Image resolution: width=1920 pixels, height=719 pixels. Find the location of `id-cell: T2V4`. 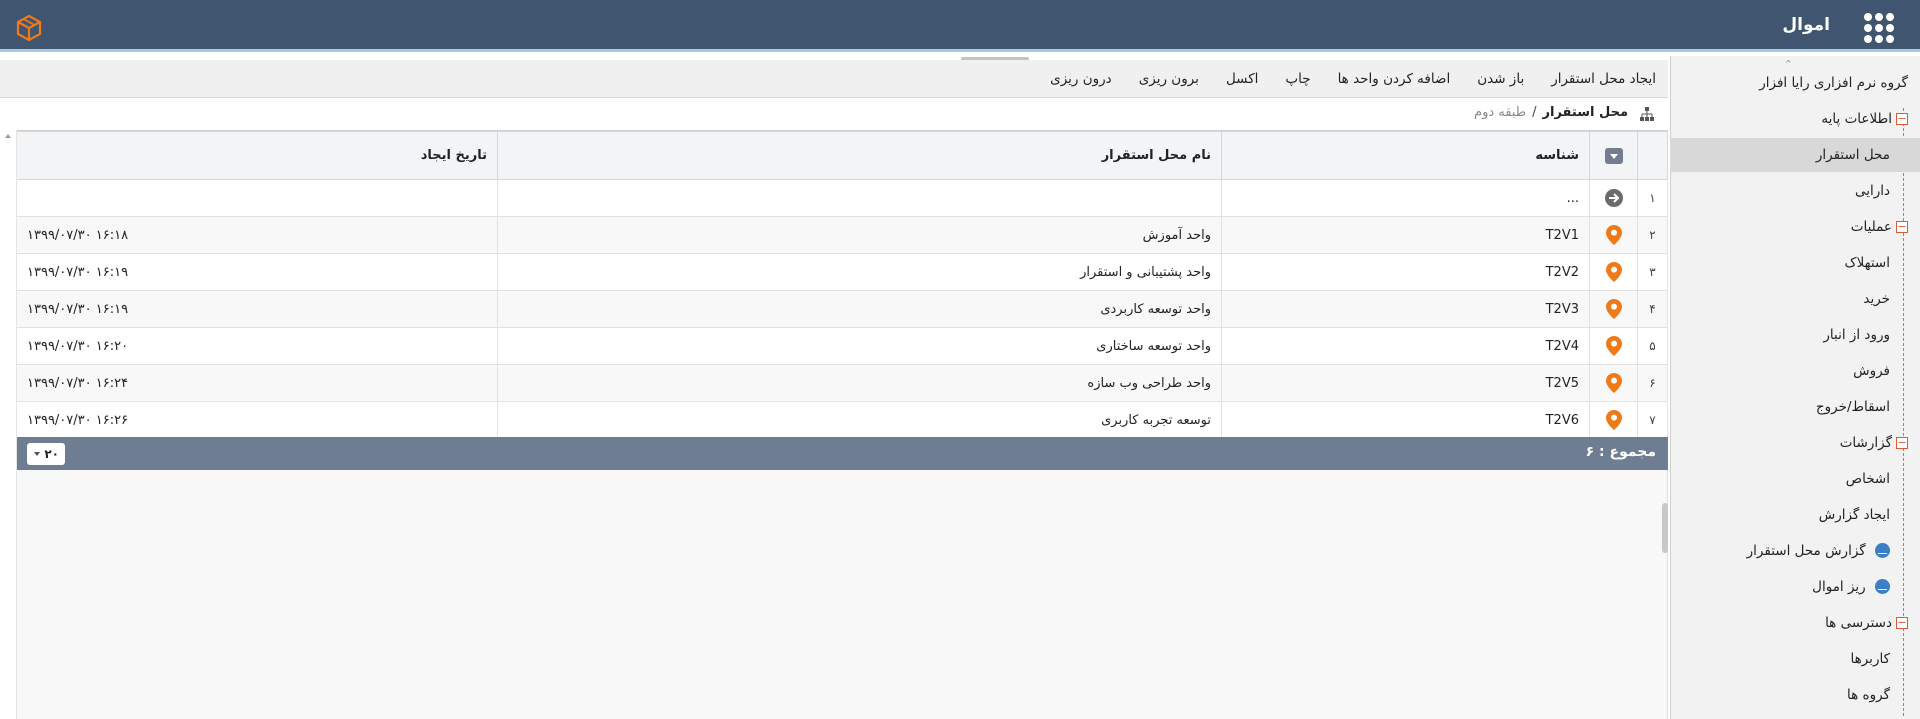

id-cell: T2V4 is located at coordinates (1405, 346).